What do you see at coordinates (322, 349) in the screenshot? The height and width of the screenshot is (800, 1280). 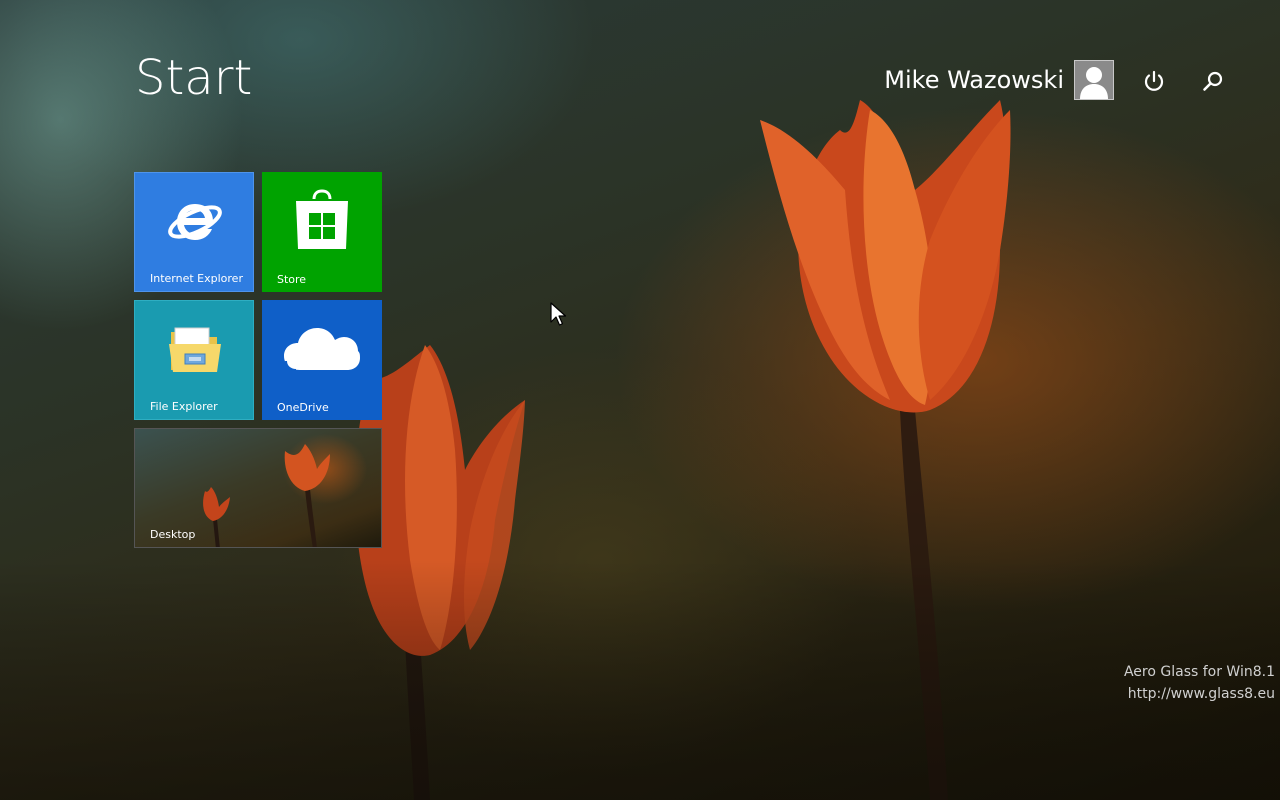 I see `cloud-icon` at bounding box center [322, 349].